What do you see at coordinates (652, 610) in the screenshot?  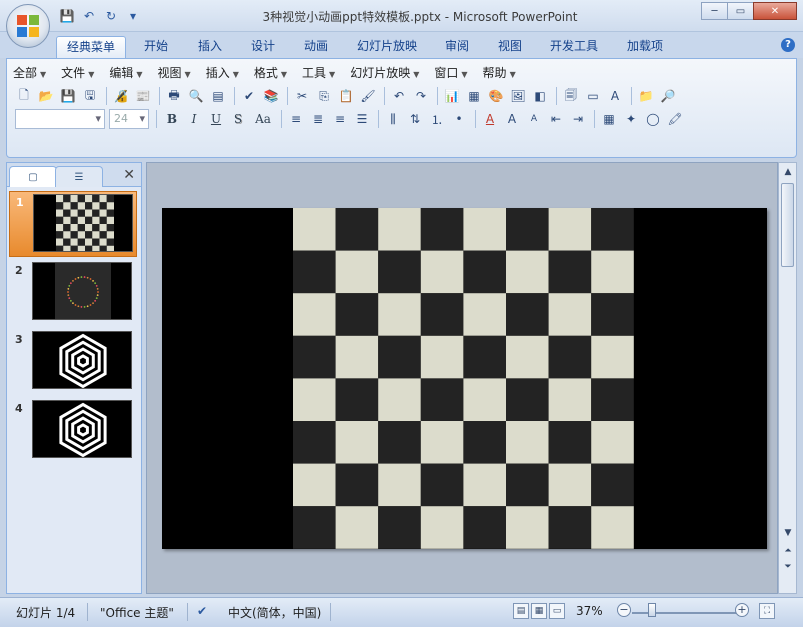 I see `zoom-slider-thumb` at bounding box center [652, 610].